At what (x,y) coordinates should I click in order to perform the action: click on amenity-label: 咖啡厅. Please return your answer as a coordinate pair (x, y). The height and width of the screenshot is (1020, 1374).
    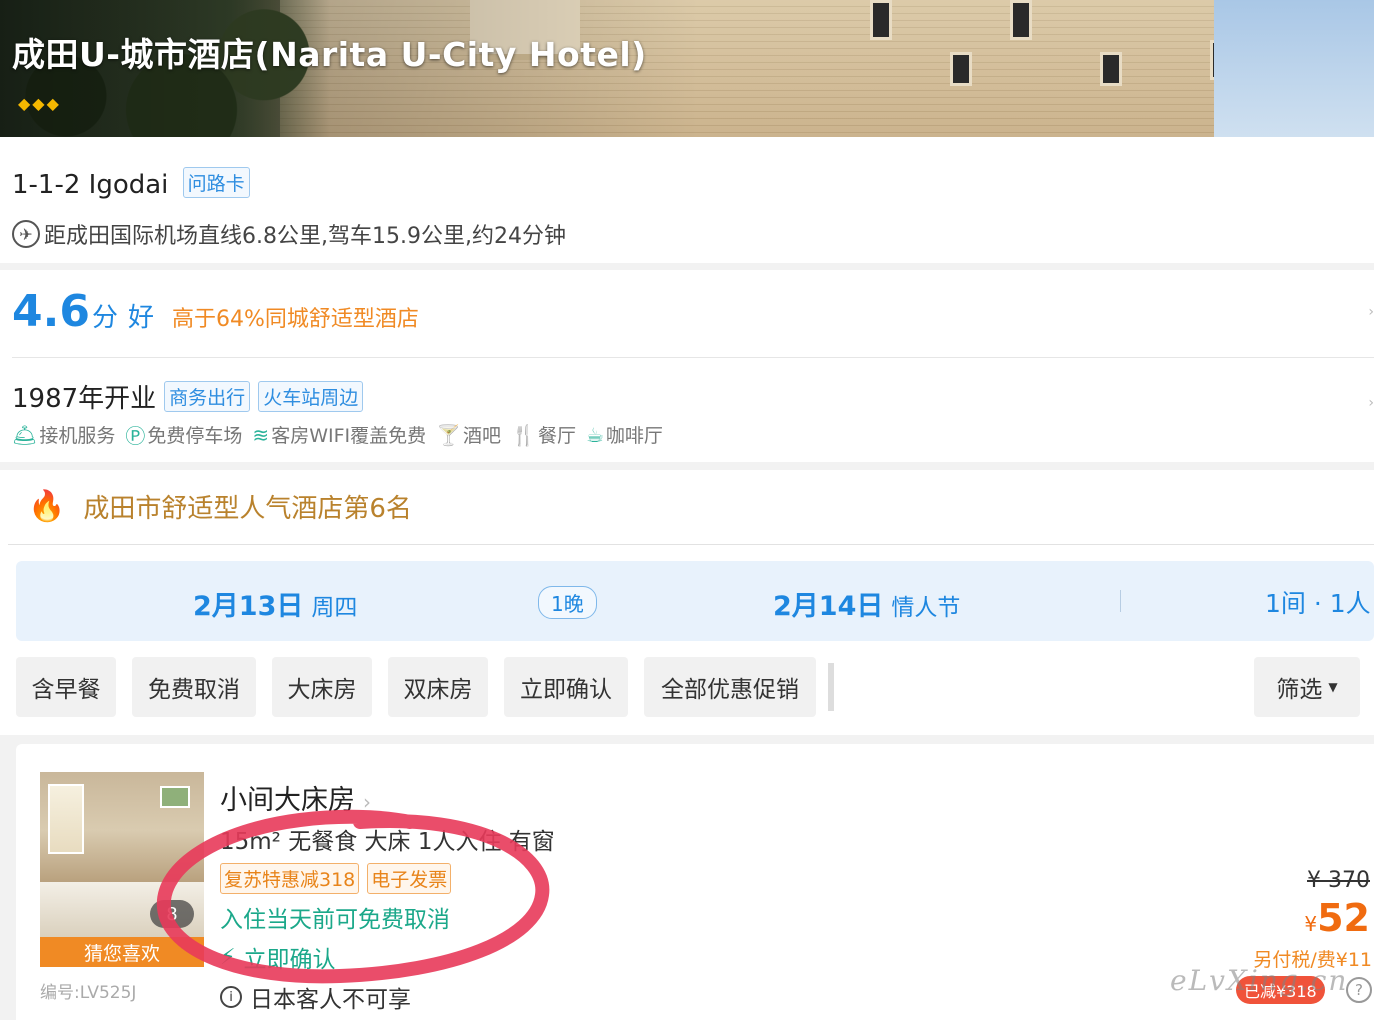
    Looking at the image, I should click on (634, 436).